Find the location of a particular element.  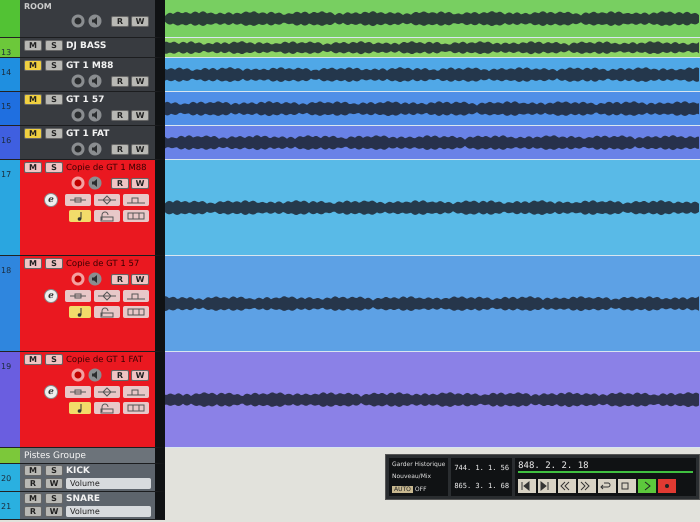

track-name: Copie de GT 1 M88 is located at coordinates (106, 167).